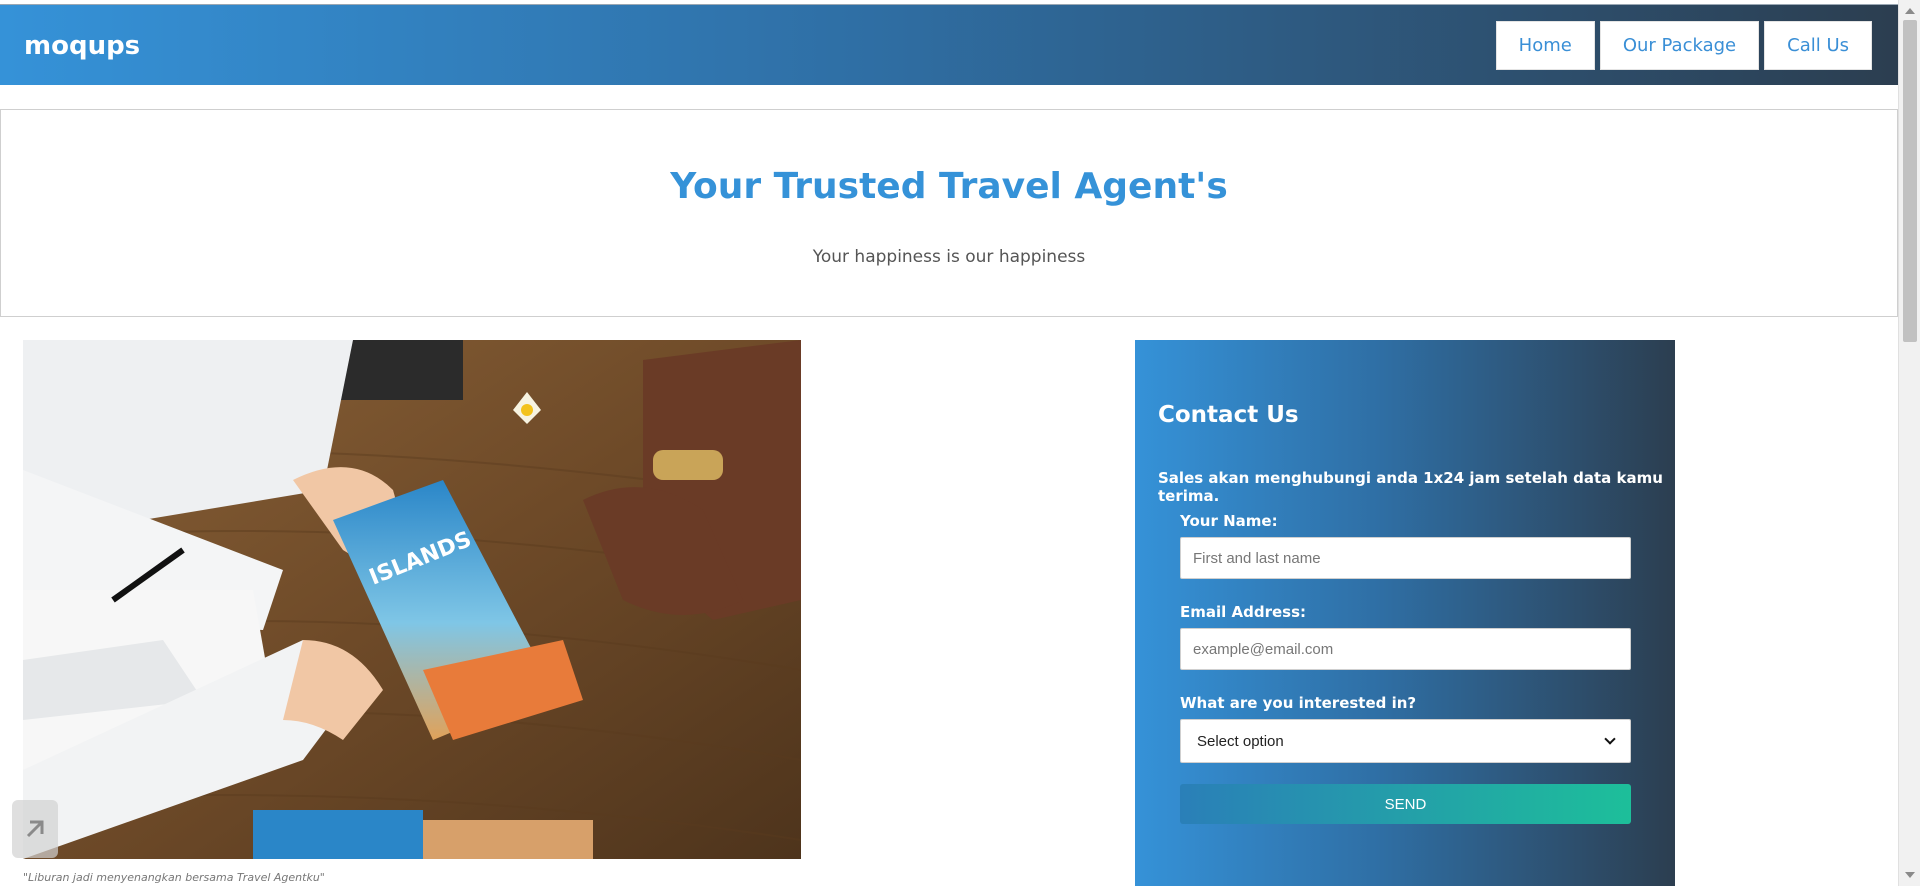 Image resolution: width=1920 pixels, height=886 pixels. What do you see at coordinates (1545, 45) in the screenshot?
I see `nav-home-button: Home` at bounding box center [1545, 45].